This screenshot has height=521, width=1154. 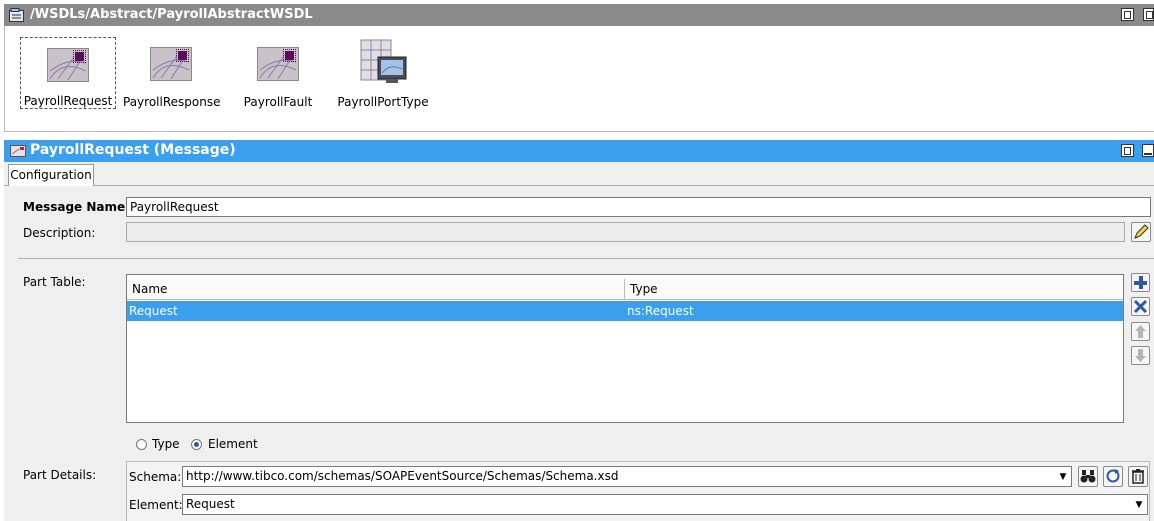 What do you see at coordinates (141, 444) in the screenshot?
I see `type-radio` at bounding box center [141, 444].